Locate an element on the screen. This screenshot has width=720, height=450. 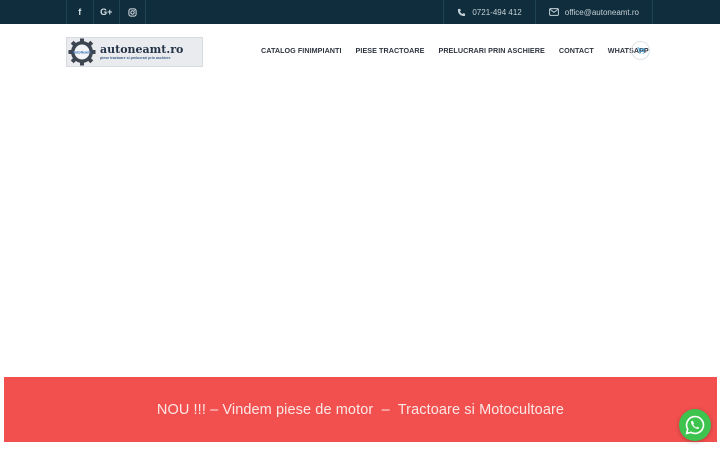
cart-button is located at coordinates (640, 50).